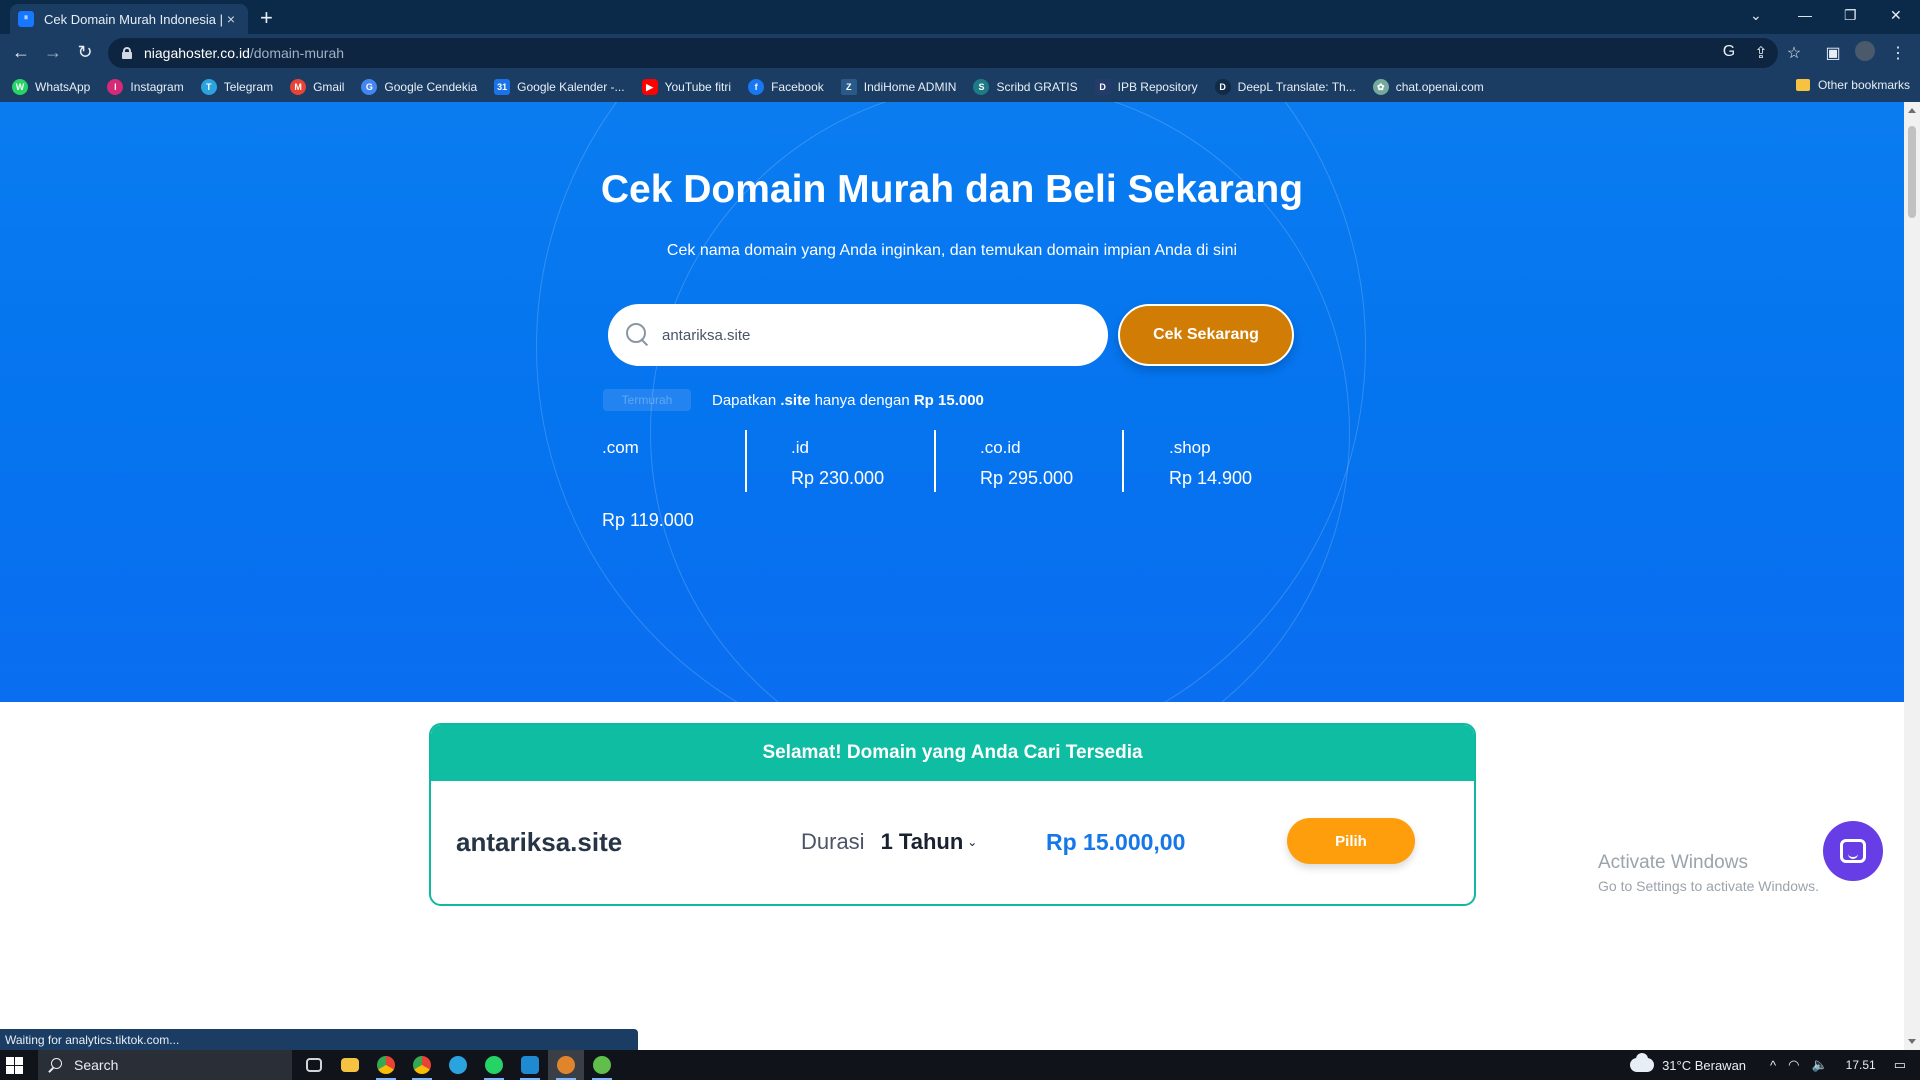  What do you see at coordinates (1896, 15) in the screenshot?
I see `close-window-icon: ✕` at bounding box center [1896, 15].